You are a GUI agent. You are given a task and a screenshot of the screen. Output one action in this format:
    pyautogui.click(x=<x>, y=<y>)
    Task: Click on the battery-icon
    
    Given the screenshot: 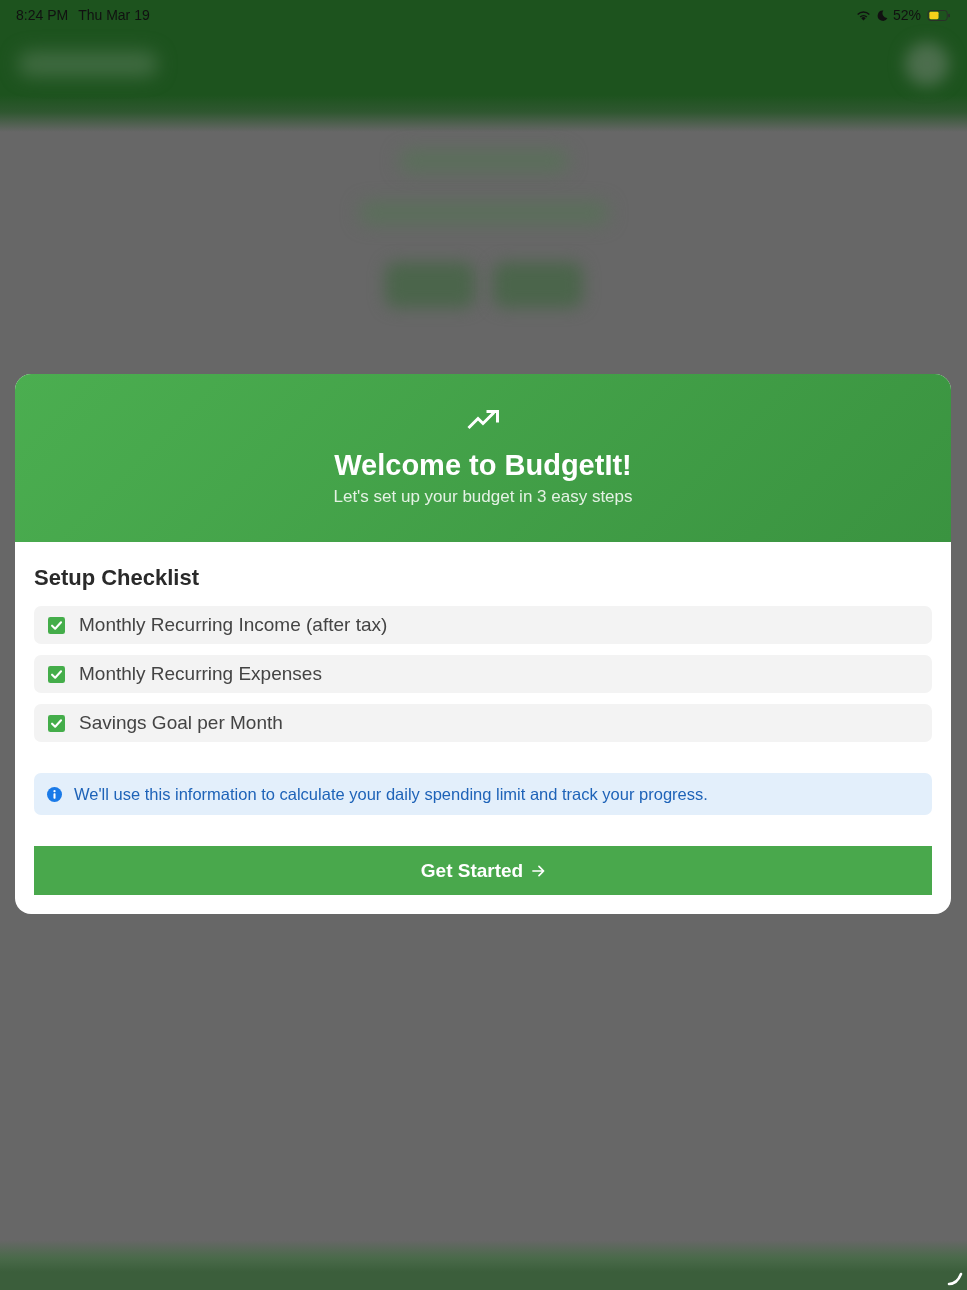 What is the action you would take?
    pyautogui.click(x=939, y=15)
    